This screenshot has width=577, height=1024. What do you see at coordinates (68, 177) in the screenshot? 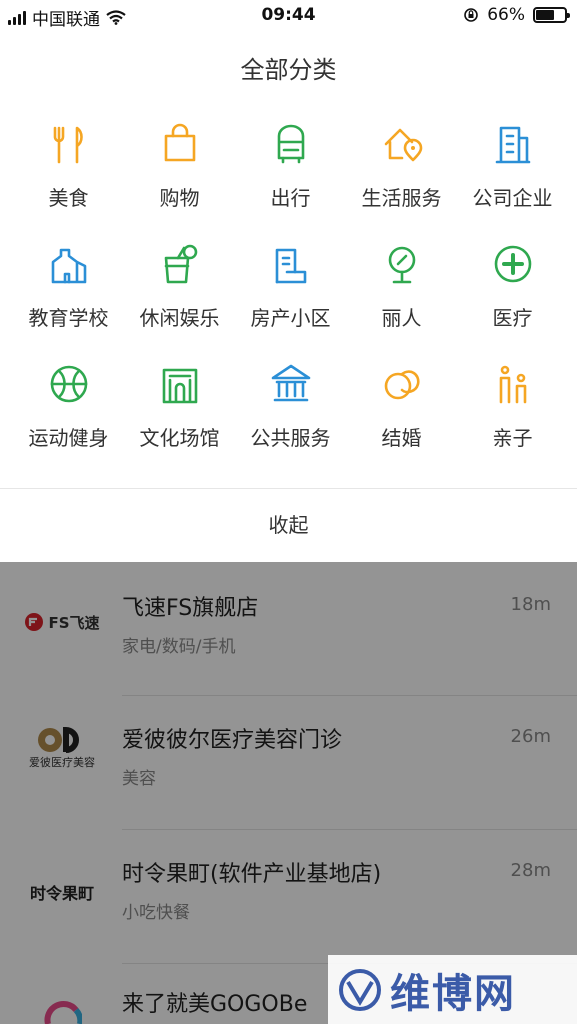
I see `category-item: 美食` at bounding box center [68, 177].